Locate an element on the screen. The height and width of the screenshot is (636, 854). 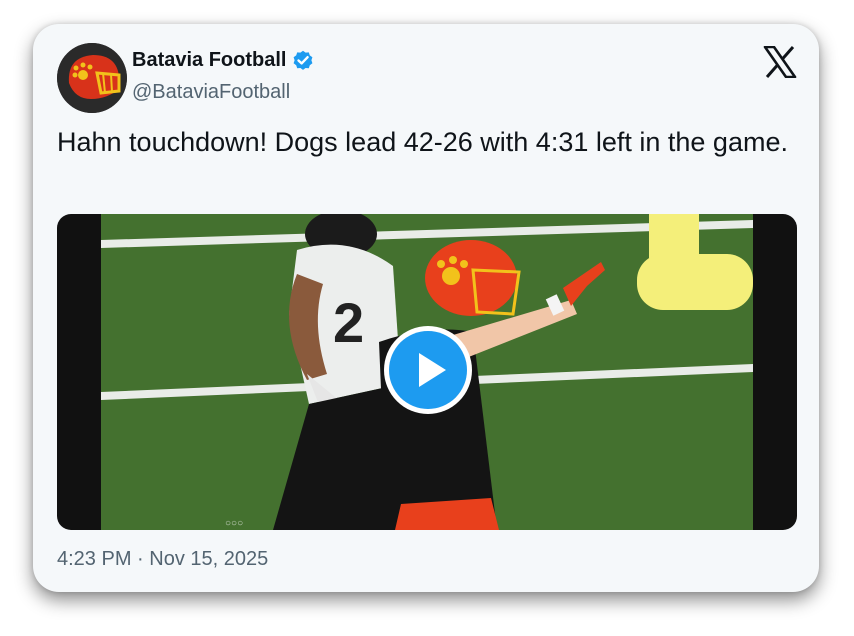
account-name-row: Batavia Football is located at coordinates (223, 60).